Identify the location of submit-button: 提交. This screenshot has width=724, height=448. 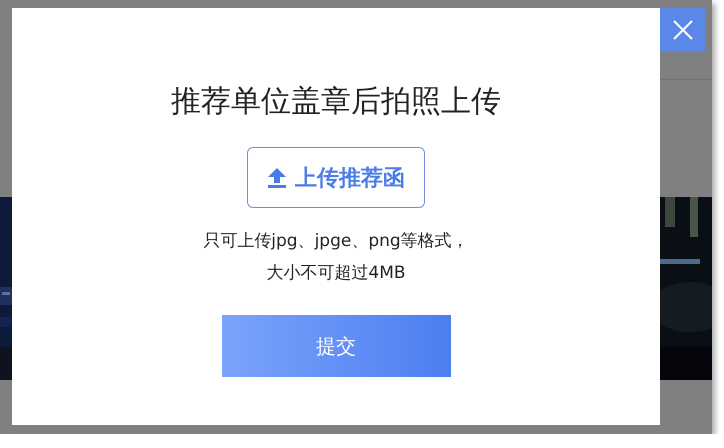
(336, 346).